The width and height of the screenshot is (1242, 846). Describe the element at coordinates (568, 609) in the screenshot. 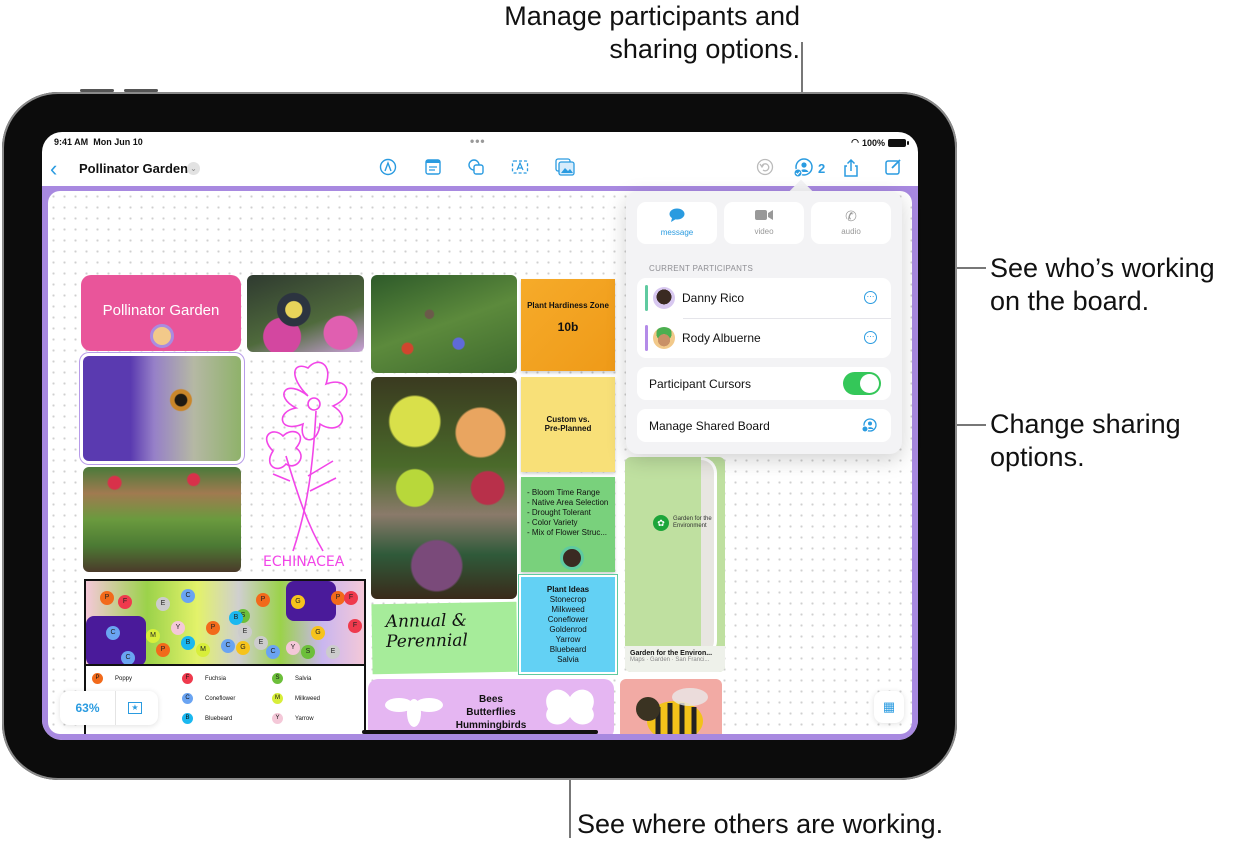

I see `plant-idea-item: Milkweed` at that location.